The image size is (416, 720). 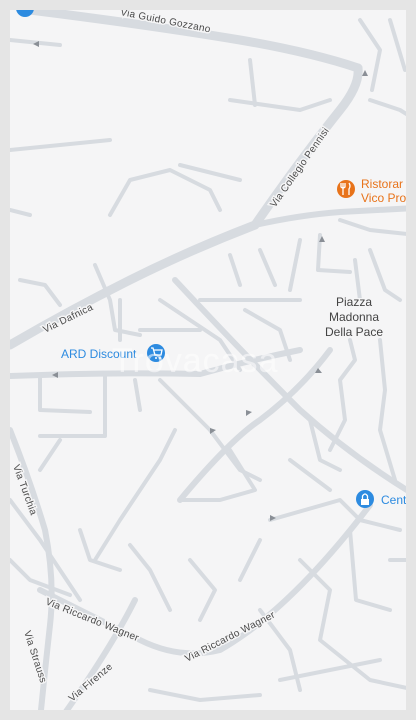 I want to click on poi-cent: Cent, so click(x=381, y=499).